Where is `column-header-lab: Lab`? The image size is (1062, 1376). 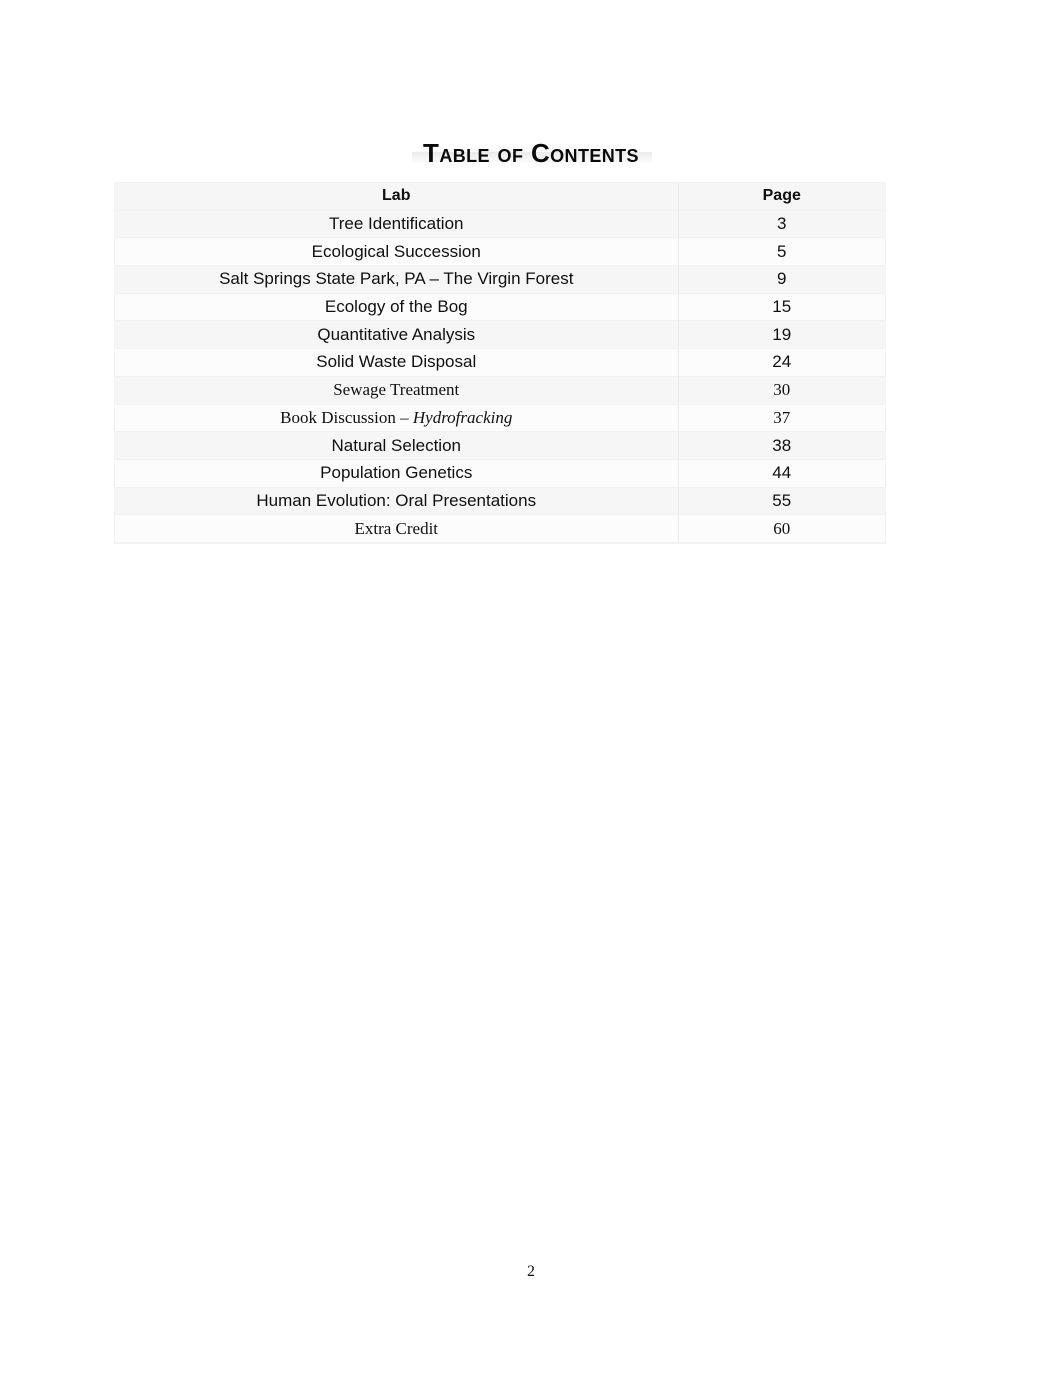
column-header-lab: Lab is located at coordinates (397, 197).